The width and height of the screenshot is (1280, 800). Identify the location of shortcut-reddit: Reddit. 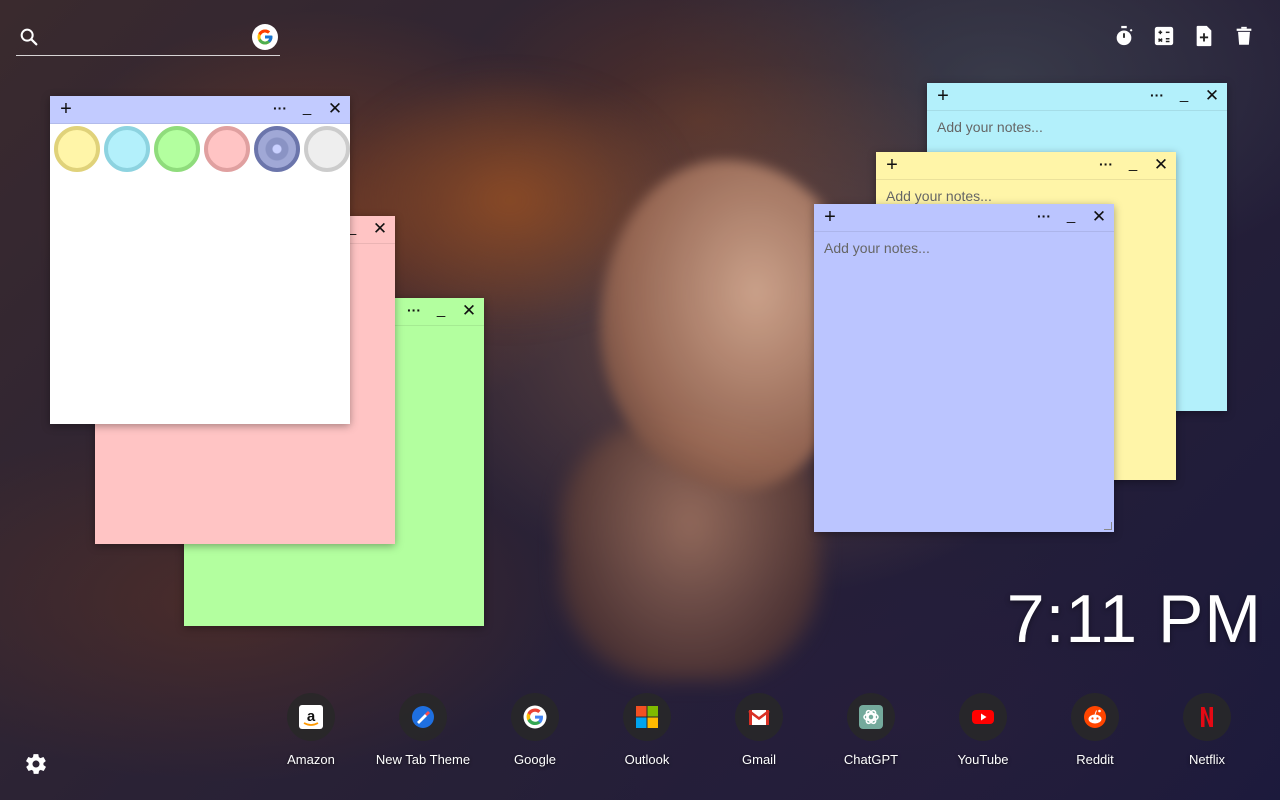
(1095, 730).